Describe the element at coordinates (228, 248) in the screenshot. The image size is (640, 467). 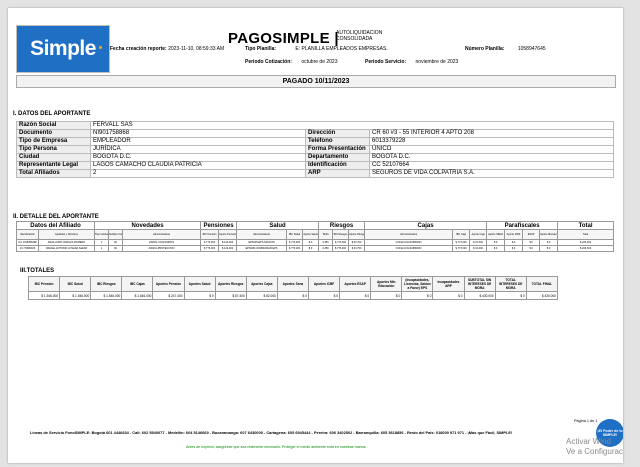
I see `detalle-cell: $ 124.000` at that location.